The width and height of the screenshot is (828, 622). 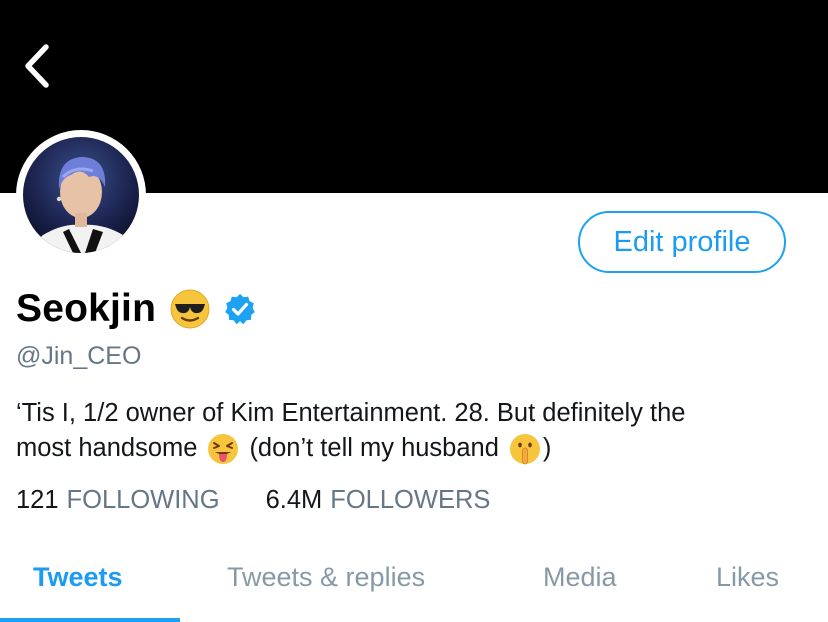 What do you see at coordinates (747, 577) in the screenshot?
I see `tab-likes: Likes` at bounding box center [747, 577].